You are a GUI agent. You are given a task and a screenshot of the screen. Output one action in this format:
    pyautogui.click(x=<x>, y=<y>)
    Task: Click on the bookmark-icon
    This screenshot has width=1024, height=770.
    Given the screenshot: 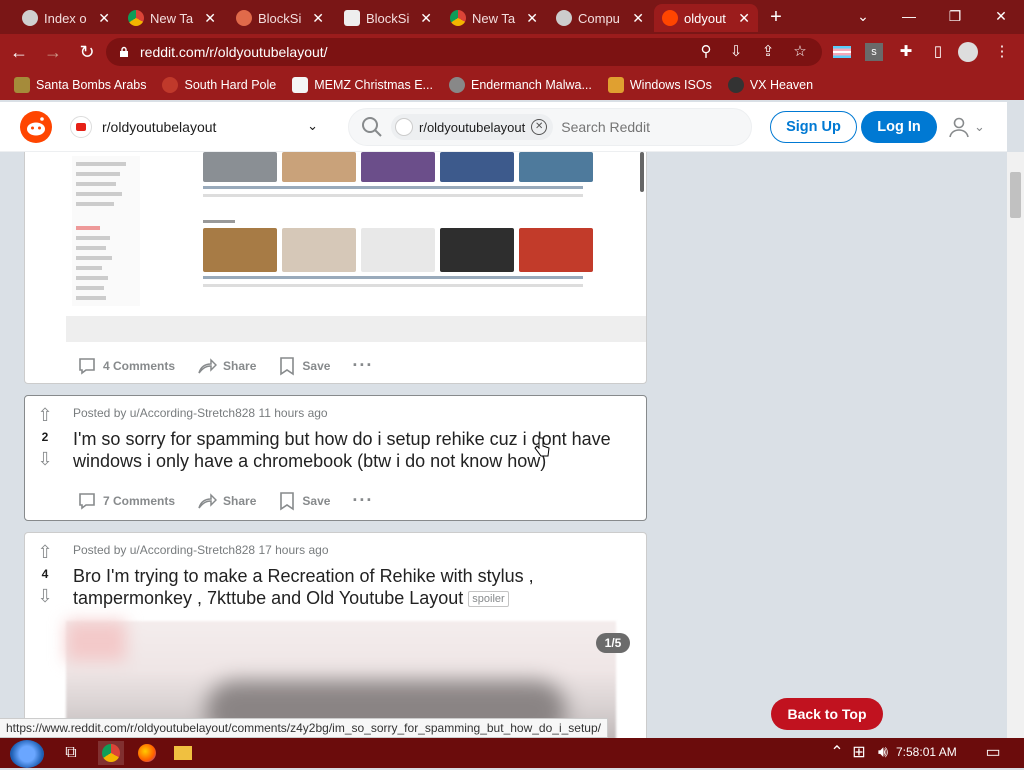 What is the action you would take?
    pyautogui.click(x=287, y=365)
    